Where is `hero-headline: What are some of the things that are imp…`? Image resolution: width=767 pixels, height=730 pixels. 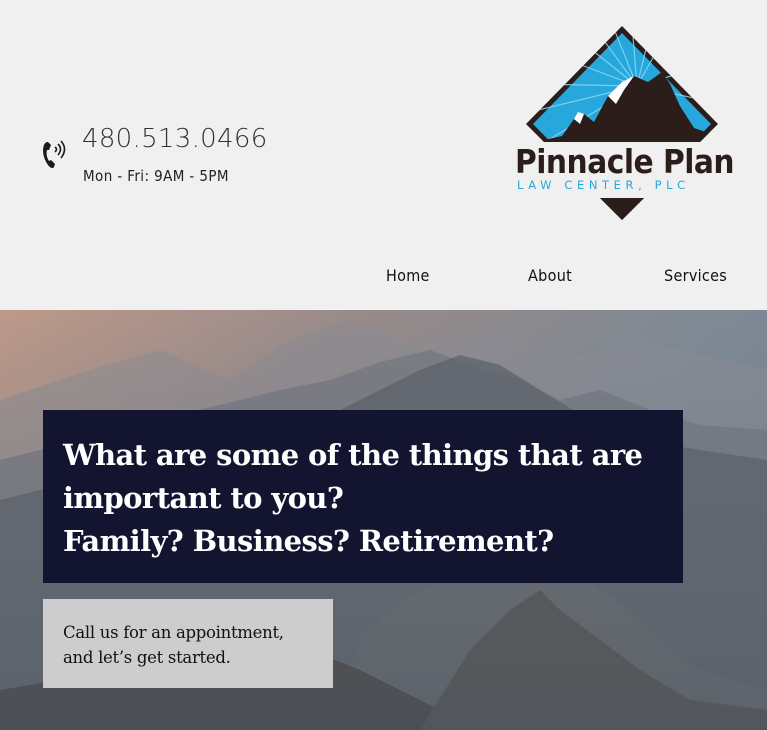
hero-headline: What are some of the things that are imp… is located at coordinates (363, 498).